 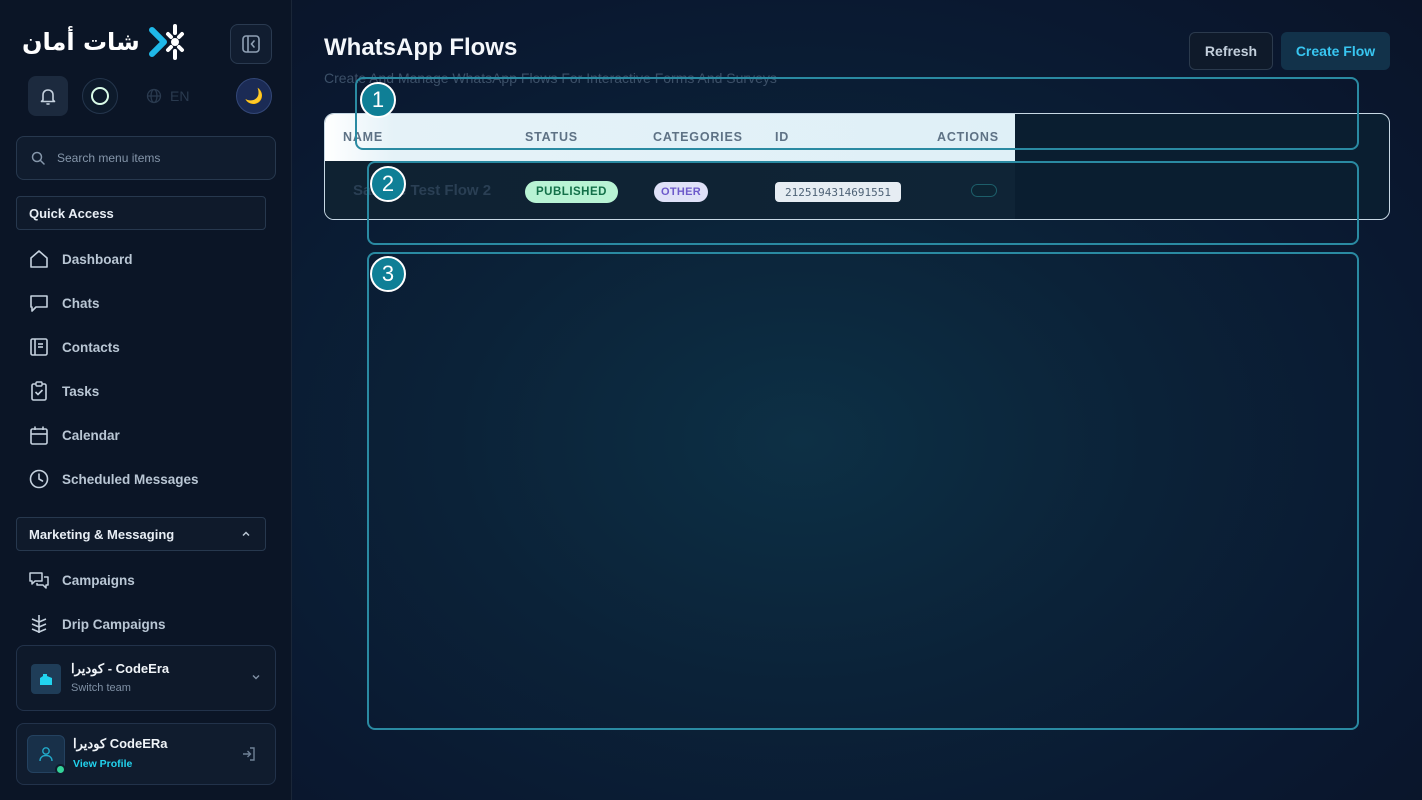 What do you see at coordinates (146, 678) in the screenshot?
I see `team-switcher: كوديرا - CodeEra Switch team` at bounding box center [146, 678].